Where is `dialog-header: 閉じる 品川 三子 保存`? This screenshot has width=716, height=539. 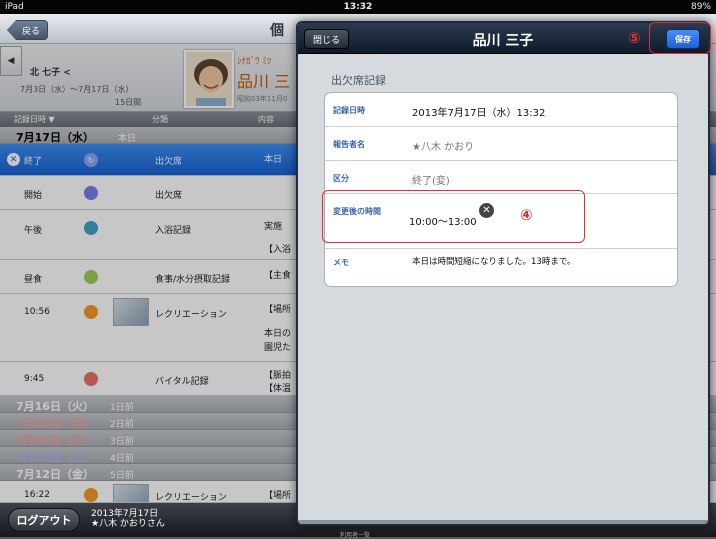
dialog-header: 閉じる 品川 三子 保存 is located at coordinates (503, 38).